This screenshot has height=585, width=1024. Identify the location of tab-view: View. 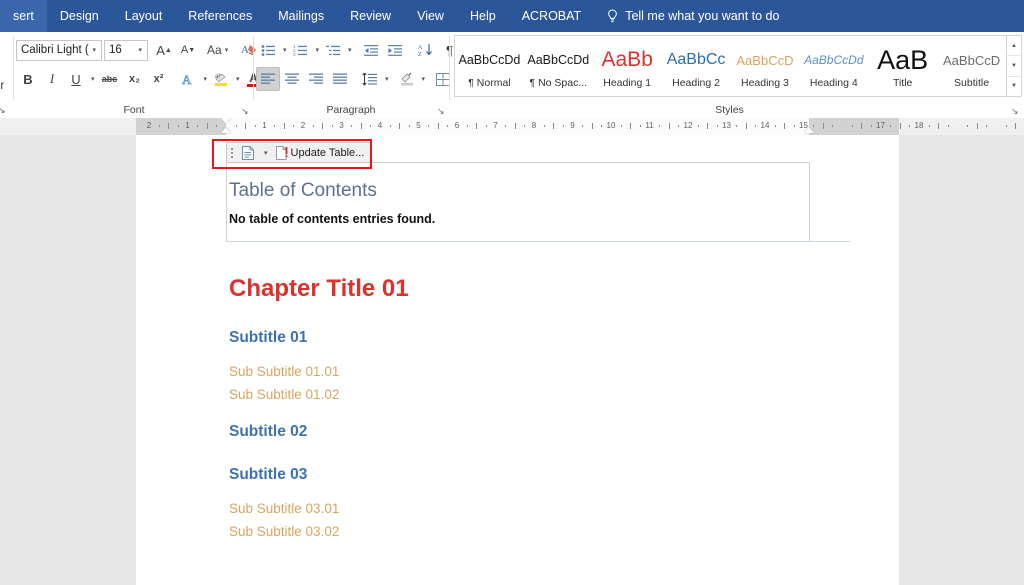
(430, 16).